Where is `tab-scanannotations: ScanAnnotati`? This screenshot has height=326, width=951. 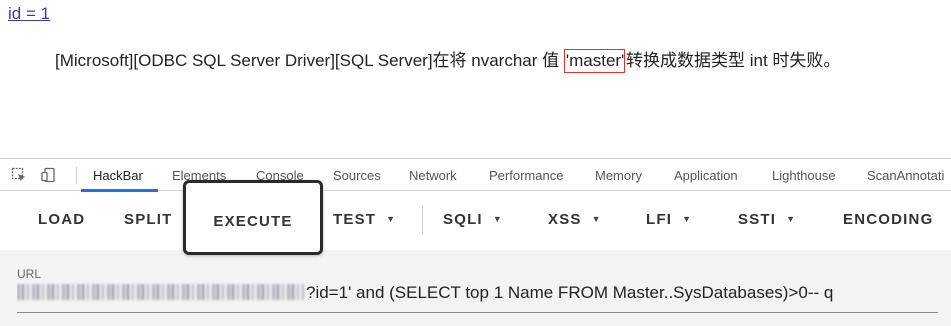 tab-scanannotations: ScanAnnotati is located at coordinates (905, 175).